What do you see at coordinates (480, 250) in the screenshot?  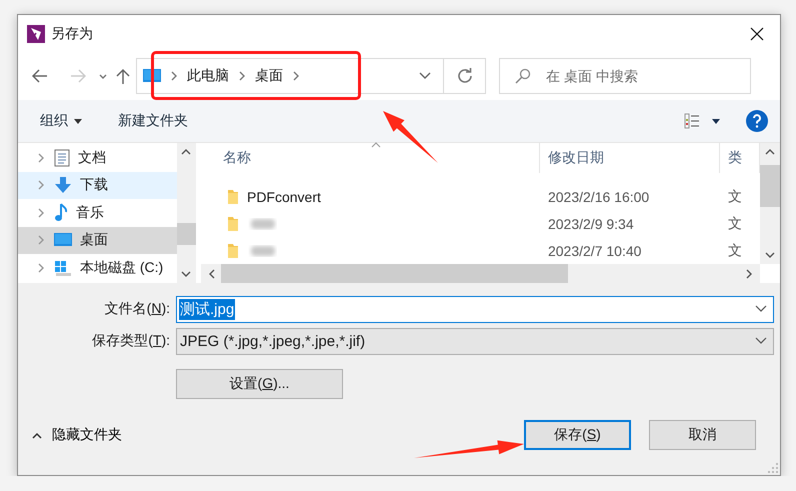 I see `file-row: 2023/2/7 10:40 文` at bounding box center [480, 250].